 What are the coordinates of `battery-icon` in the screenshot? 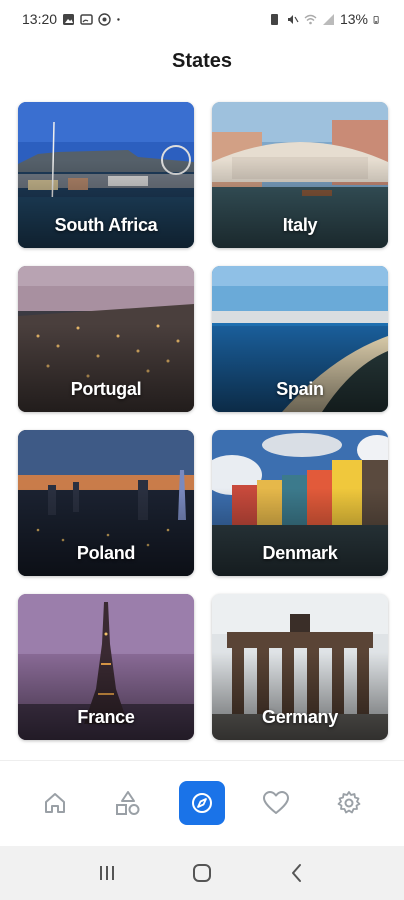 It's located at (376, 19).